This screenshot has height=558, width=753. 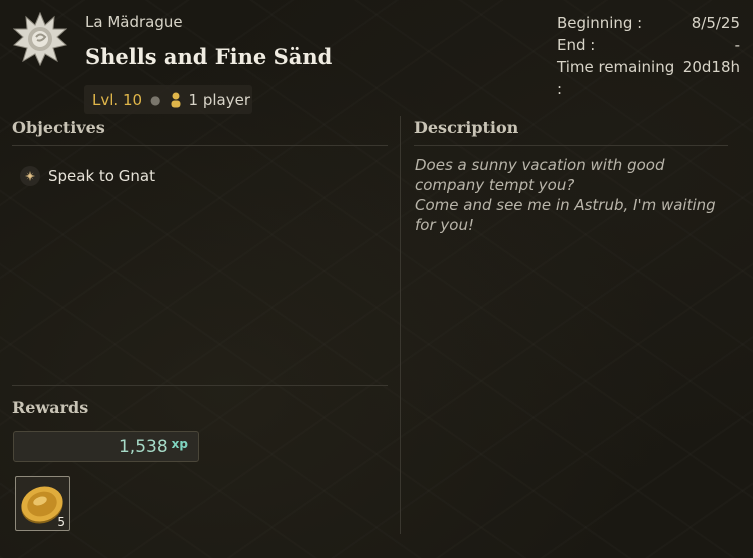 What do you see at coordinates (495, 185) in the screenshot?
I see `description-line: company tempt you?` at bounding box center [495, 185].